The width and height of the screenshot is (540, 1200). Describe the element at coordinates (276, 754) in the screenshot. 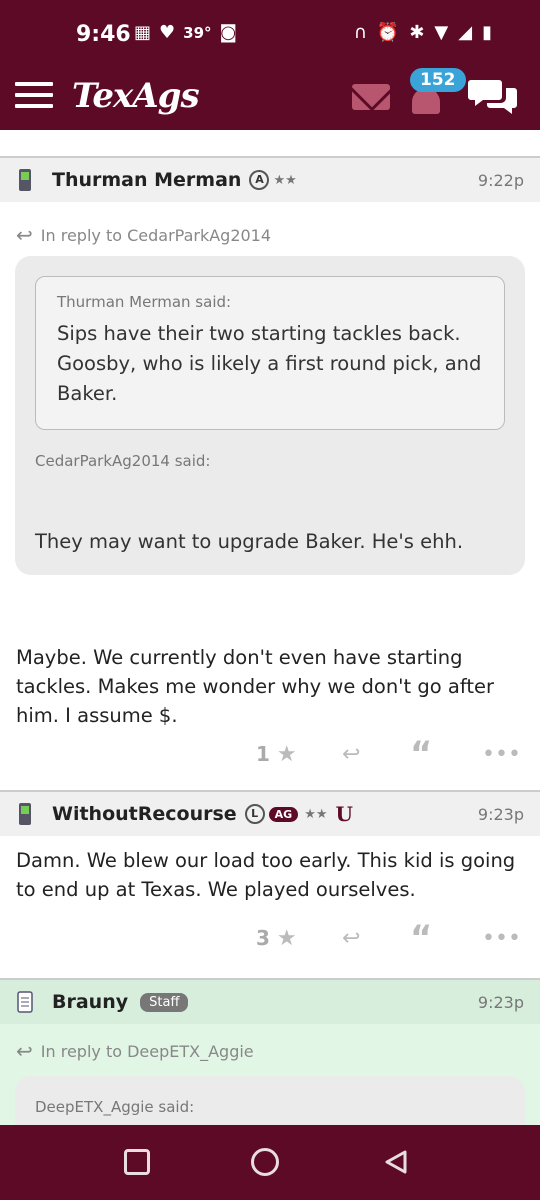

I see `star-button: 1 ★` at that location.